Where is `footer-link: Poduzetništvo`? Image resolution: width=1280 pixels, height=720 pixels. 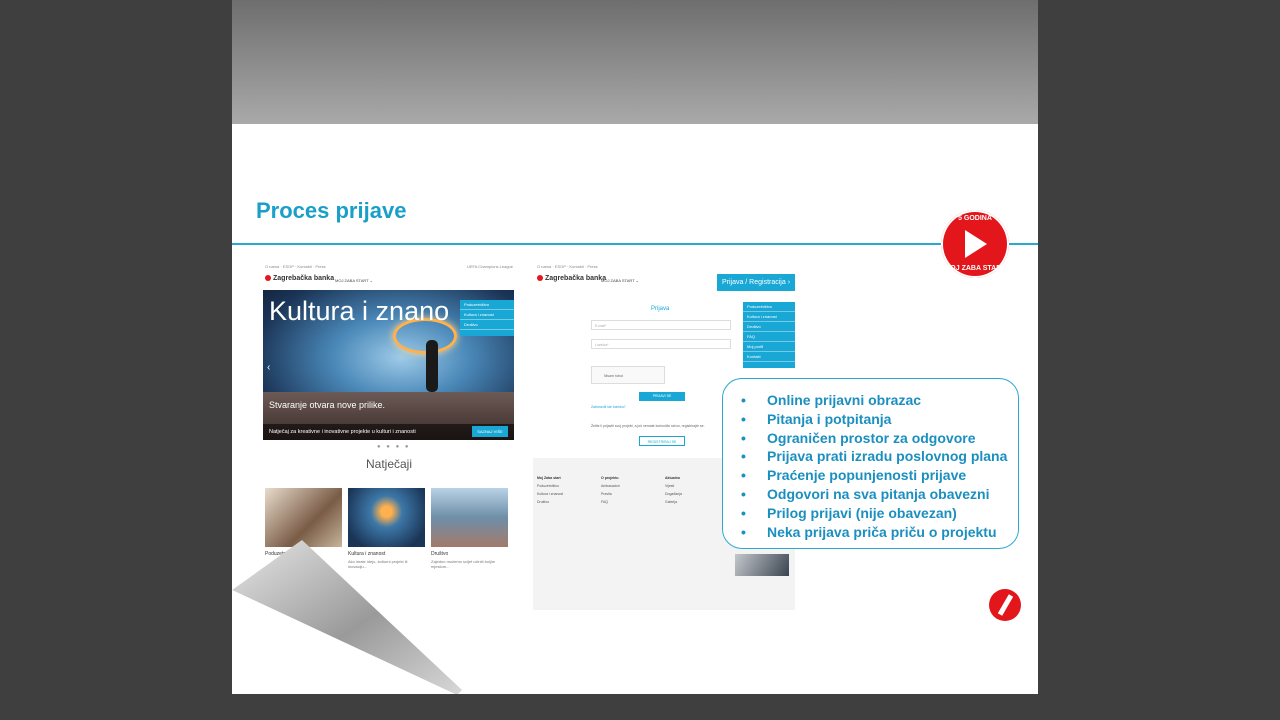 footer-link: Poduzetništvo is located at coordinates (548, 486).